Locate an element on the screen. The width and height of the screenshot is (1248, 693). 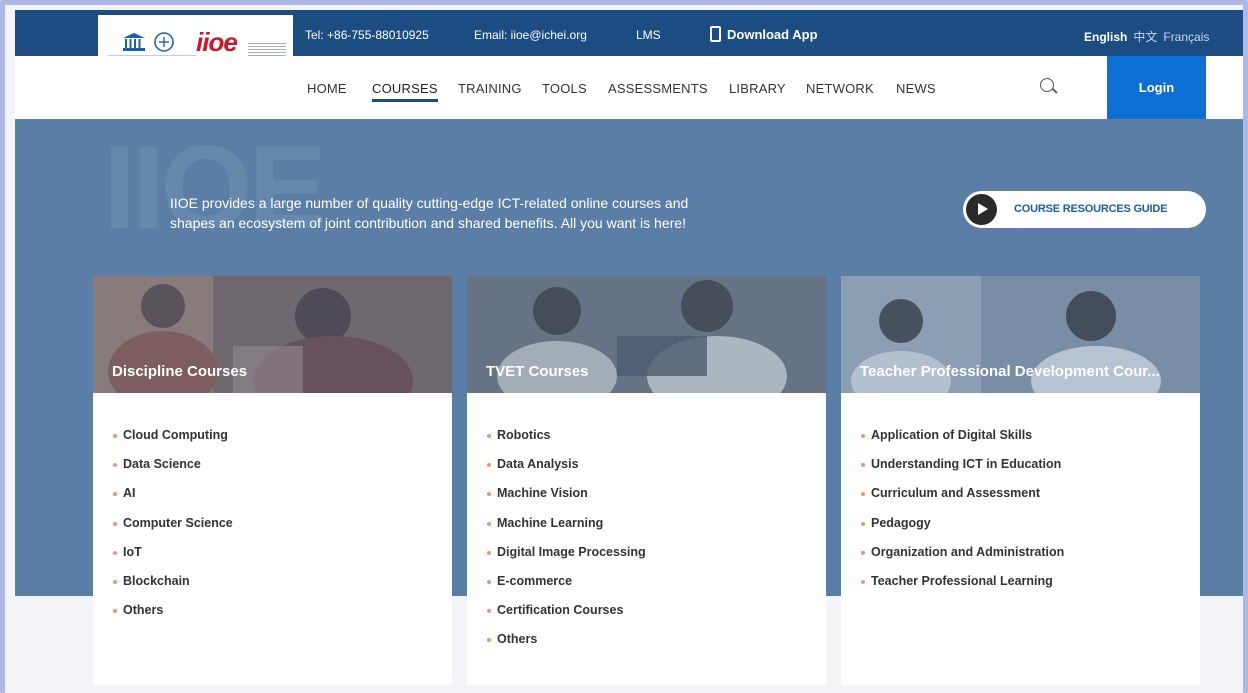
download-app-link: Download App is located at coordinates (772, 34).